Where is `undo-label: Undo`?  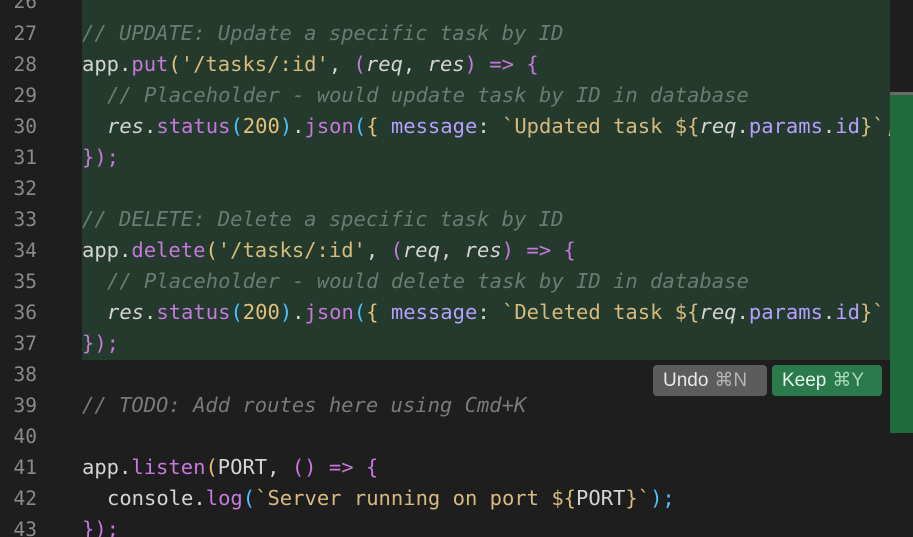 undo-label: Undo is located at coordinates (686, 380).